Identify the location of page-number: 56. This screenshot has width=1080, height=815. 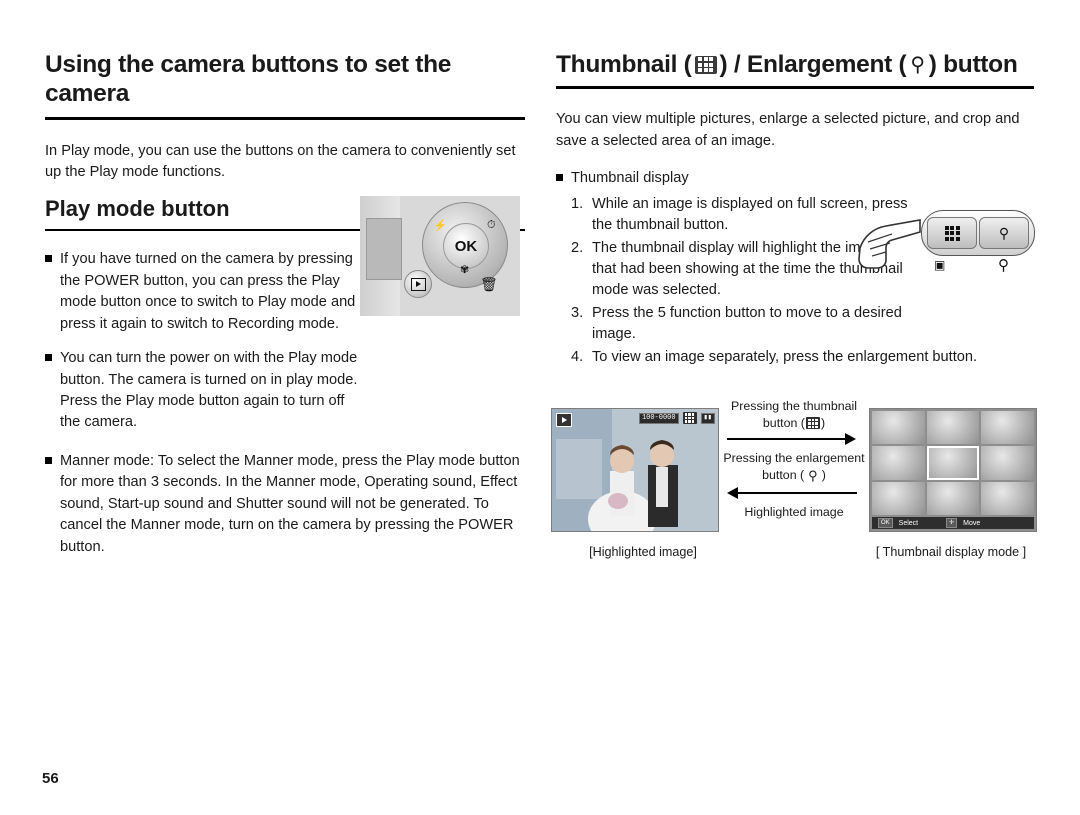
(50, 778).